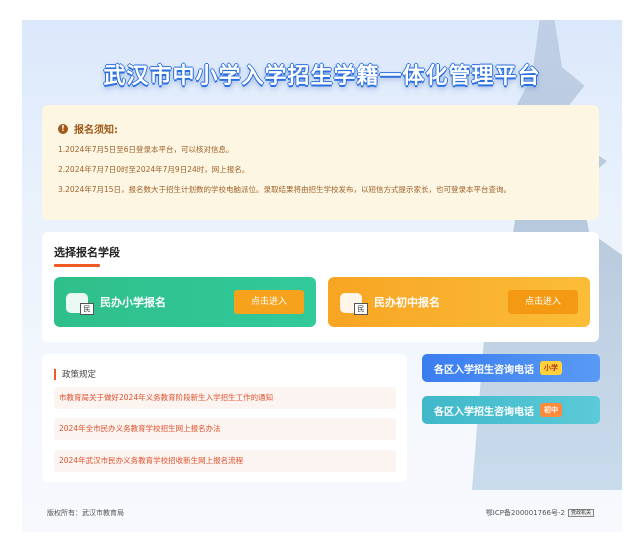  I want to click on policy-heading: 政策规定, so click(75, 374).